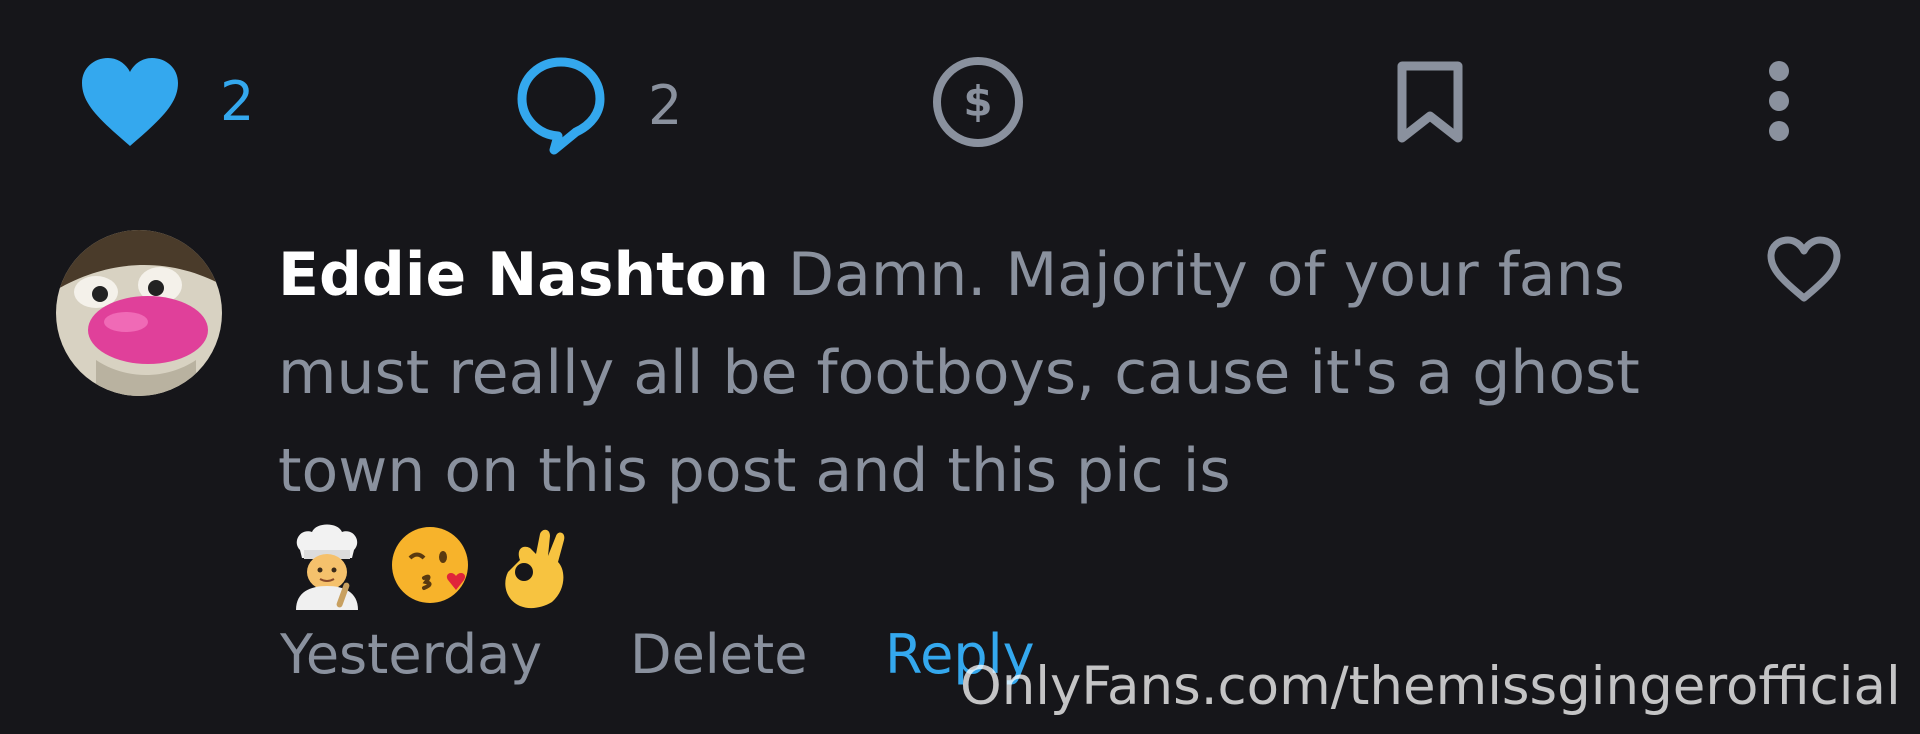 The image size is (1920, 734). I want to click on tip-button: $, so click(978, 102).